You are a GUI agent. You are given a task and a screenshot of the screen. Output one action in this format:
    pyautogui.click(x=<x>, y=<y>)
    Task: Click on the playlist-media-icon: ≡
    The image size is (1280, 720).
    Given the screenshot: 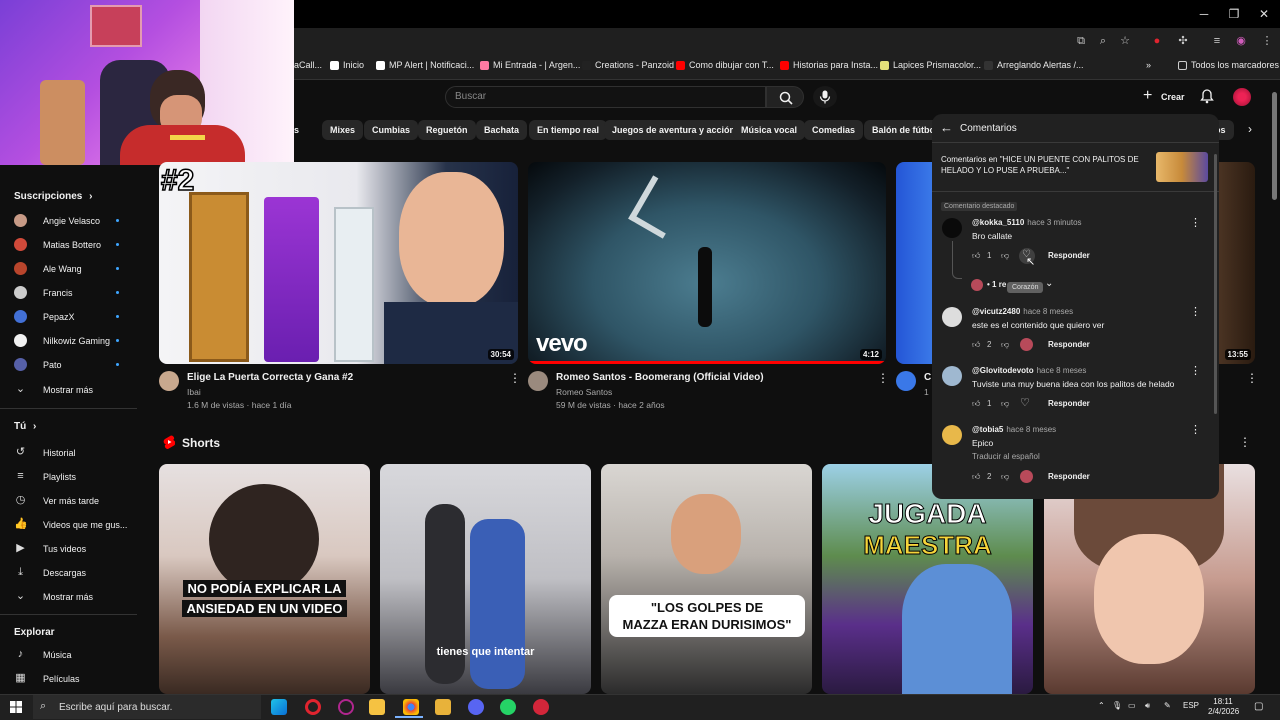 What is the action you would take?
    pyautogui.click(x=1217, y=41)
    